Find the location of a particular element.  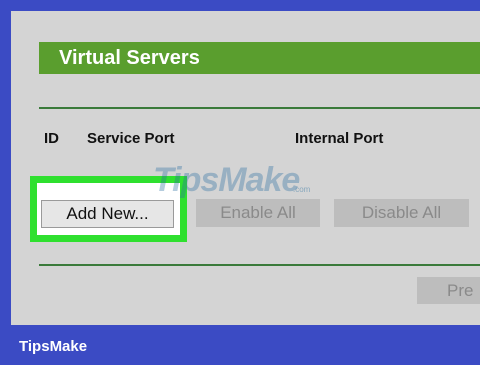

previous-button: Pre is located at coordinates (448, 290).